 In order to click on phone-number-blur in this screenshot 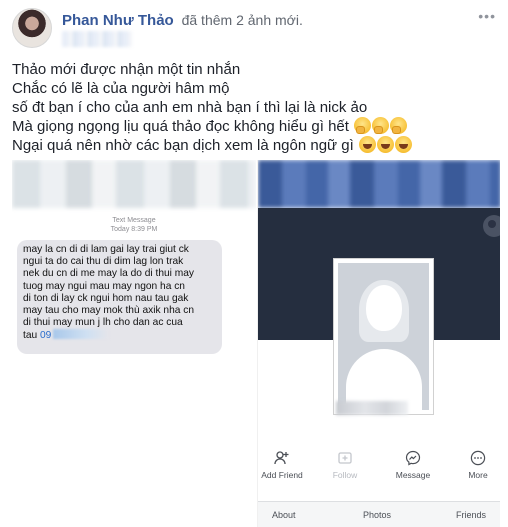, I will do `click(81, 334)`.